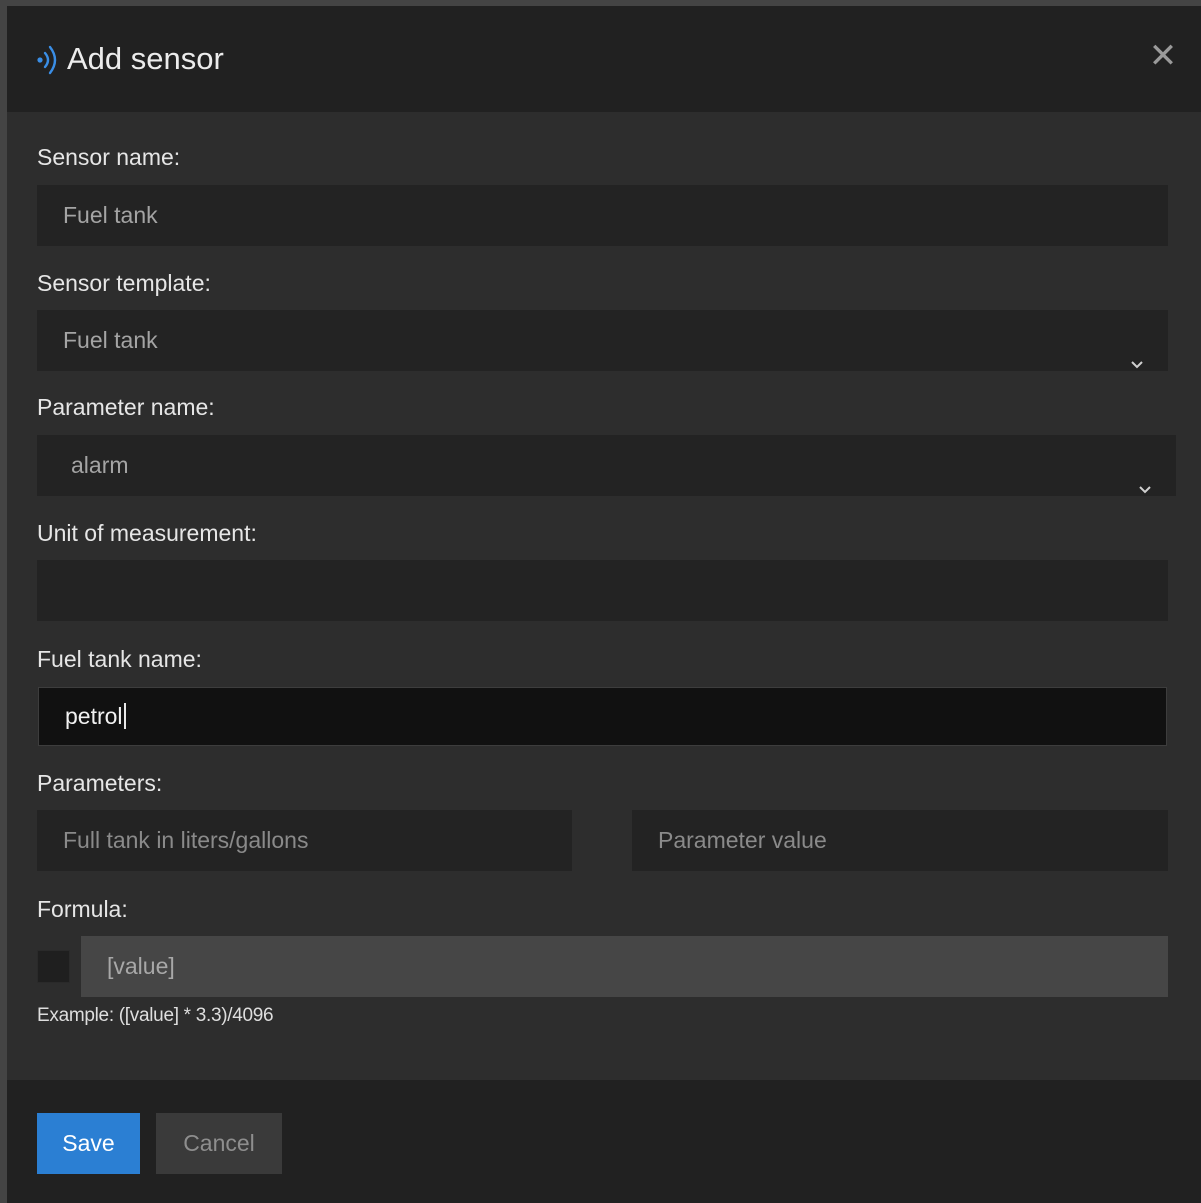 Image resolution: width=1201 pixels, height=1203 pixels. I want to click on formula-checkbox, so click(53, 966).